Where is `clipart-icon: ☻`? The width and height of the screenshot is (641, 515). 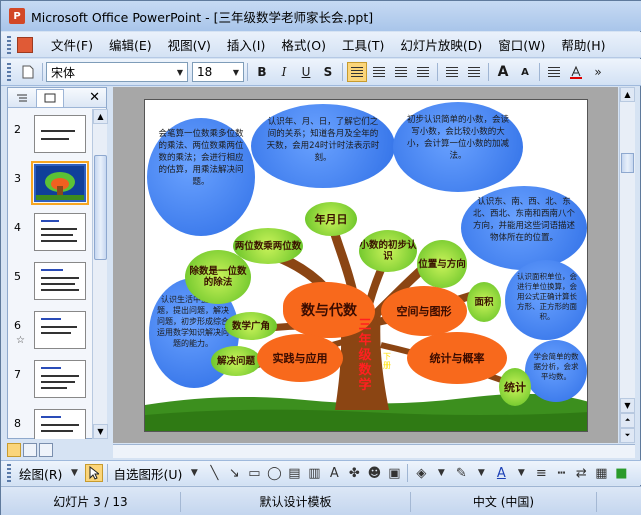
clipart-icon: ☻ is located at coordinates (374, 473).